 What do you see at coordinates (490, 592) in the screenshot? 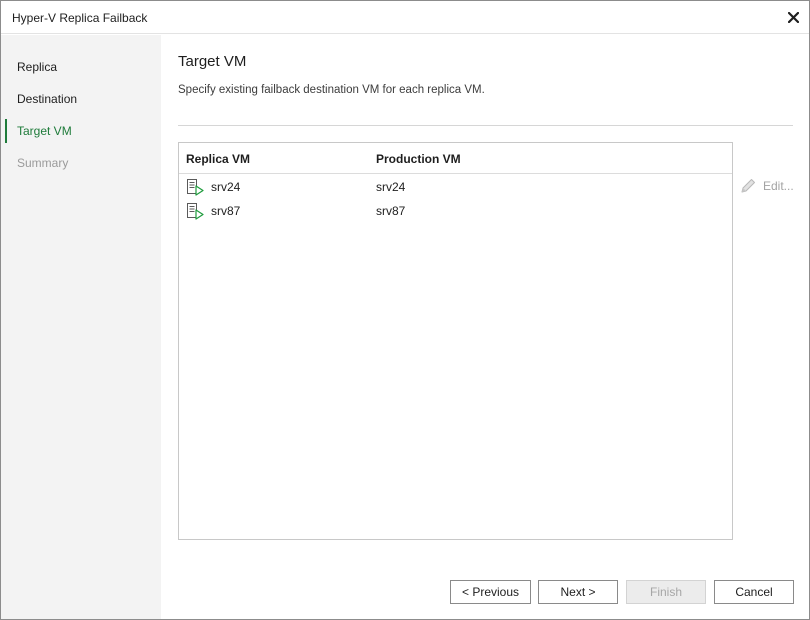
I see `previous-button: < Previous` at bounding box center [490, 592].